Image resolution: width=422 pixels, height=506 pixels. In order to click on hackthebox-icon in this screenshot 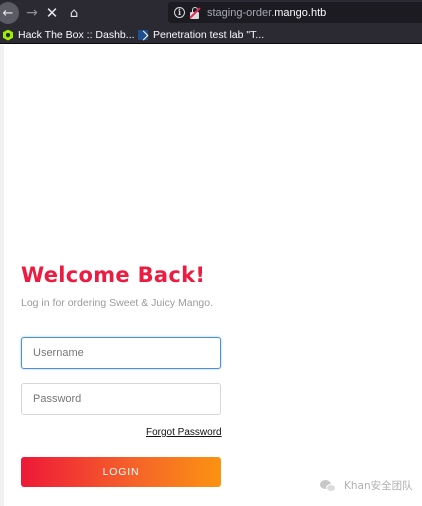, I will do `click(8, 35)`.